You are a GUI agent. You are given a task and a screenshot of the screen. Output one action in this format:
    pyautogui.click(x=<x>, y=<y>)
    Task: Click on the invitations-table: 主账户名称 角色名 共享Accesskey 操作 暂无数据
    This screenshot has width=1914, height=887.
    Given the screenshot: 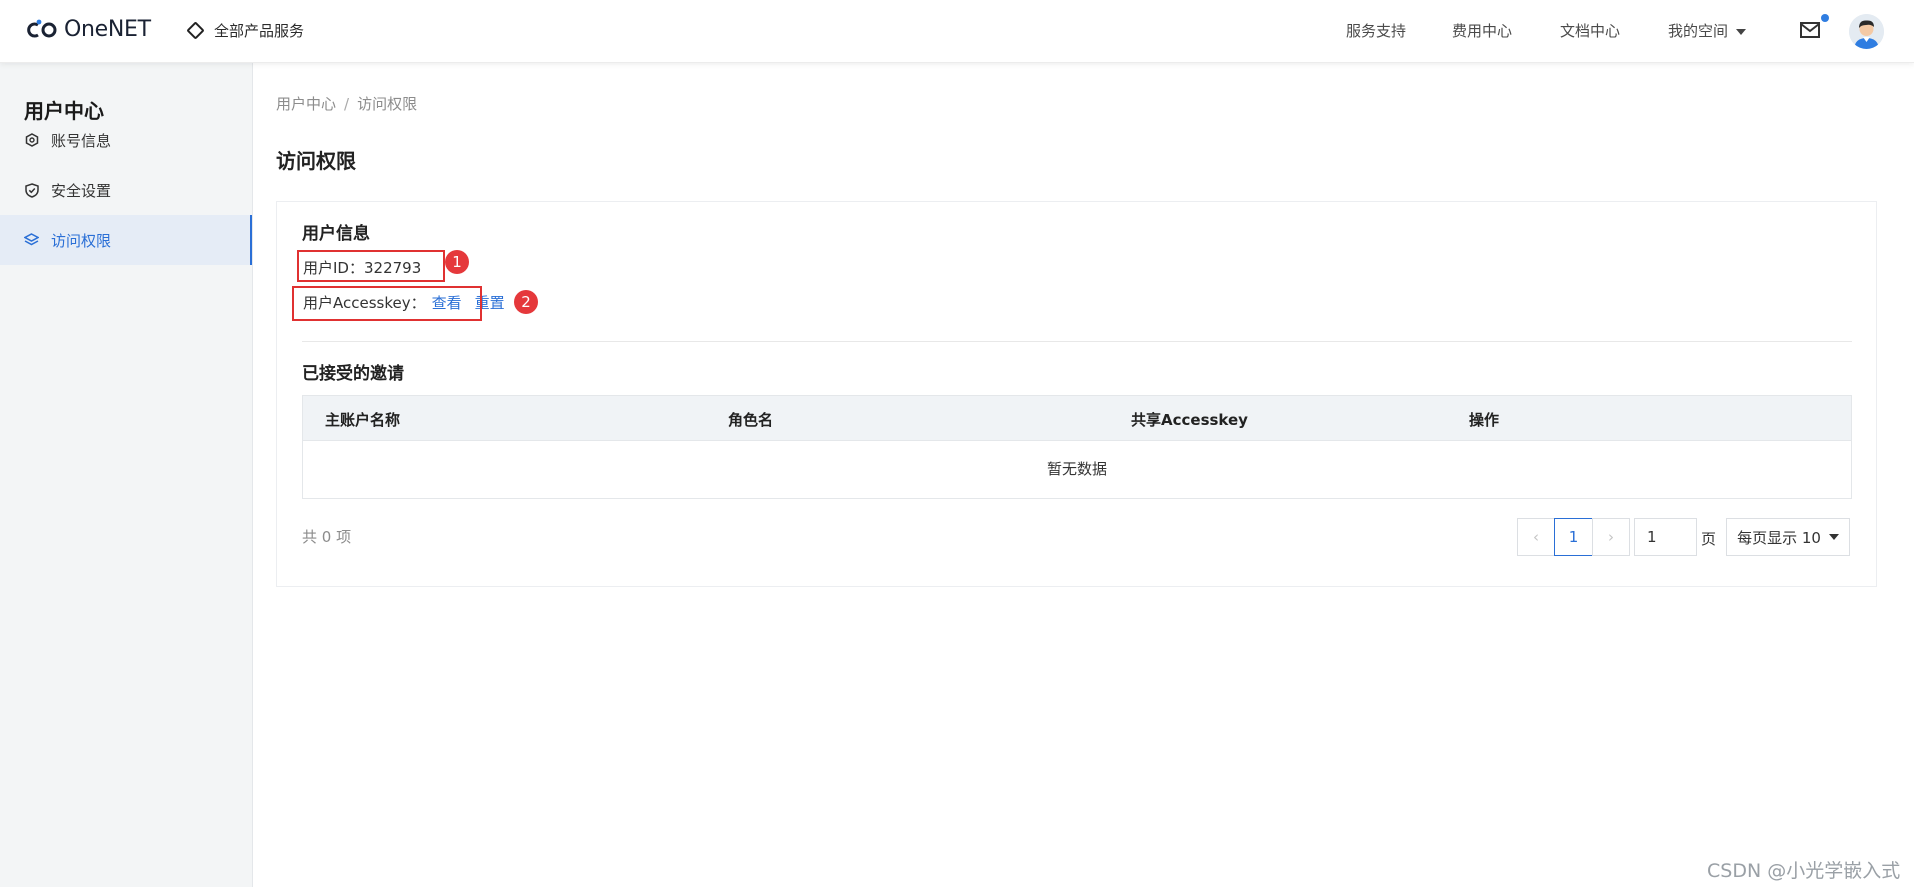 What is the action you would take?
    pyautogui.click(x=1077, y=447)
    